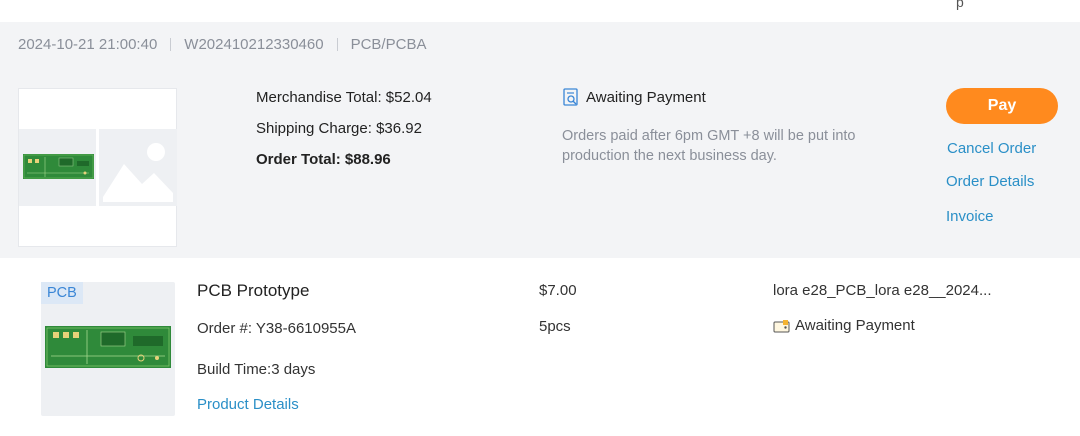 The height and width of the screenshot is (436, 1080). What do you see at coordinates (1002, 106) in the screenshot?
I see `pay-button: Pay` at bounding box center [1002, 106].